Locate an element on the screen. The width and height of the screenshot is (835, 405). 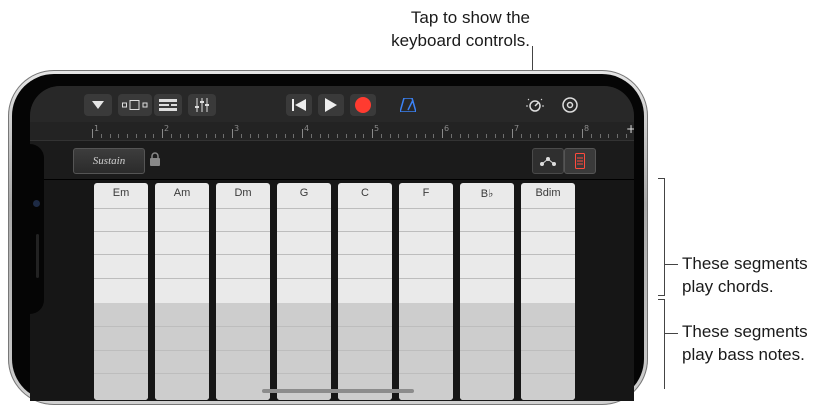
lock-icon is located at coordinates (156, 160).